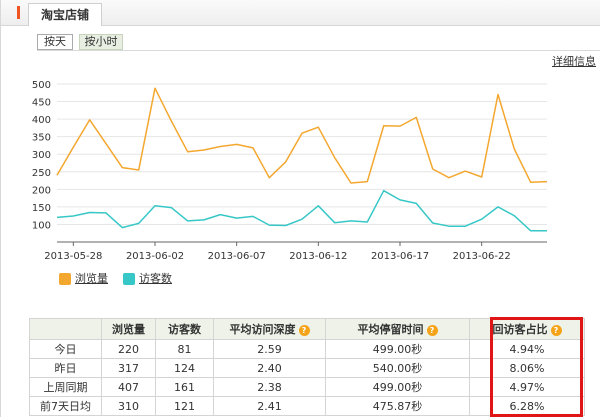  Describe the element at coordinates (527, 368) in the screenshot. I see `cell-return: 8.06%` at that location.